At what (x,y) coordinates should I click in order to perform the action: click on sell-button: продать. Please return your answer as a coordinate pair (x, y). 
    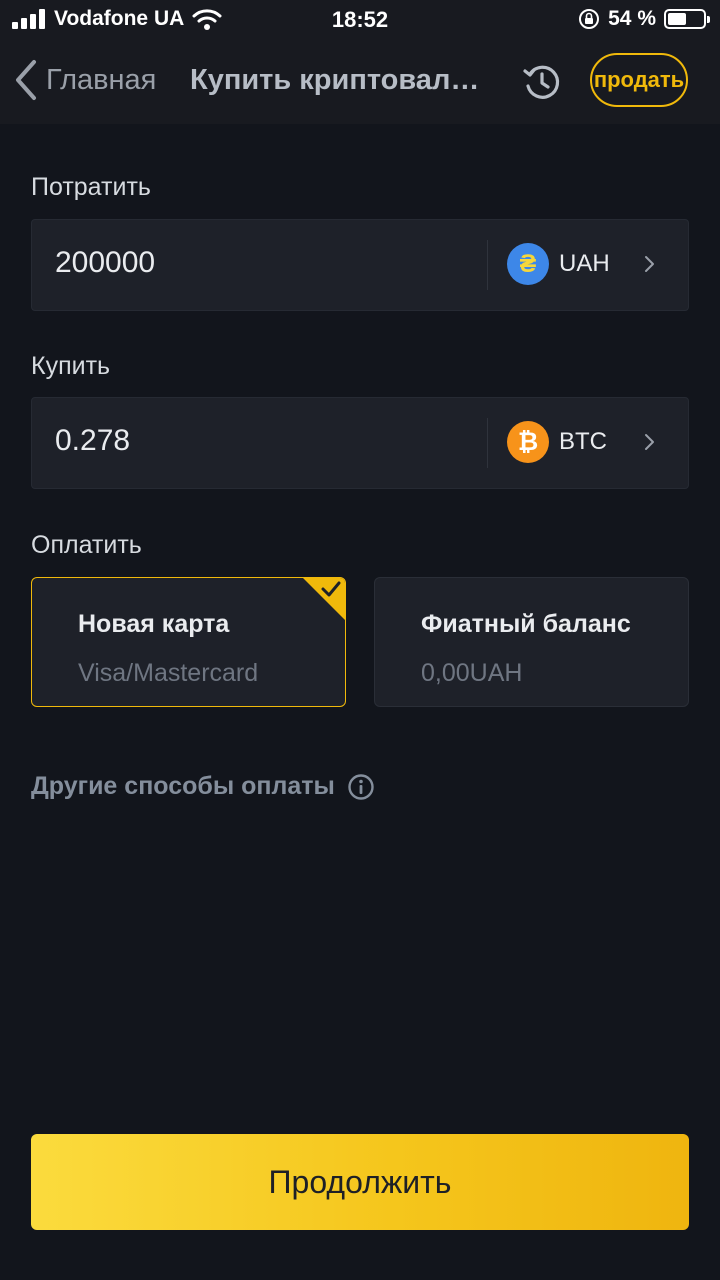
    Looking at the image, I should click on (639, 80).